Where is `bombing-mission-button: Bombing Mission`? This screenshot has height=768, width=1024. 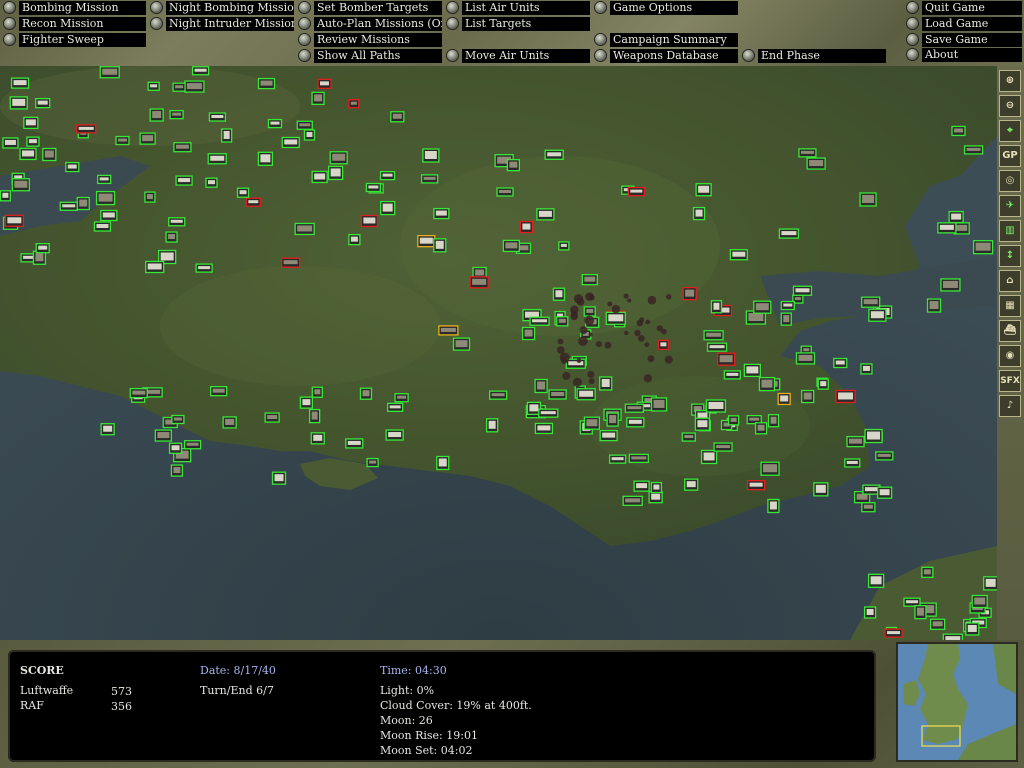
bombing-mission-button: Bombing Mission is located at coordinates (74, 8).